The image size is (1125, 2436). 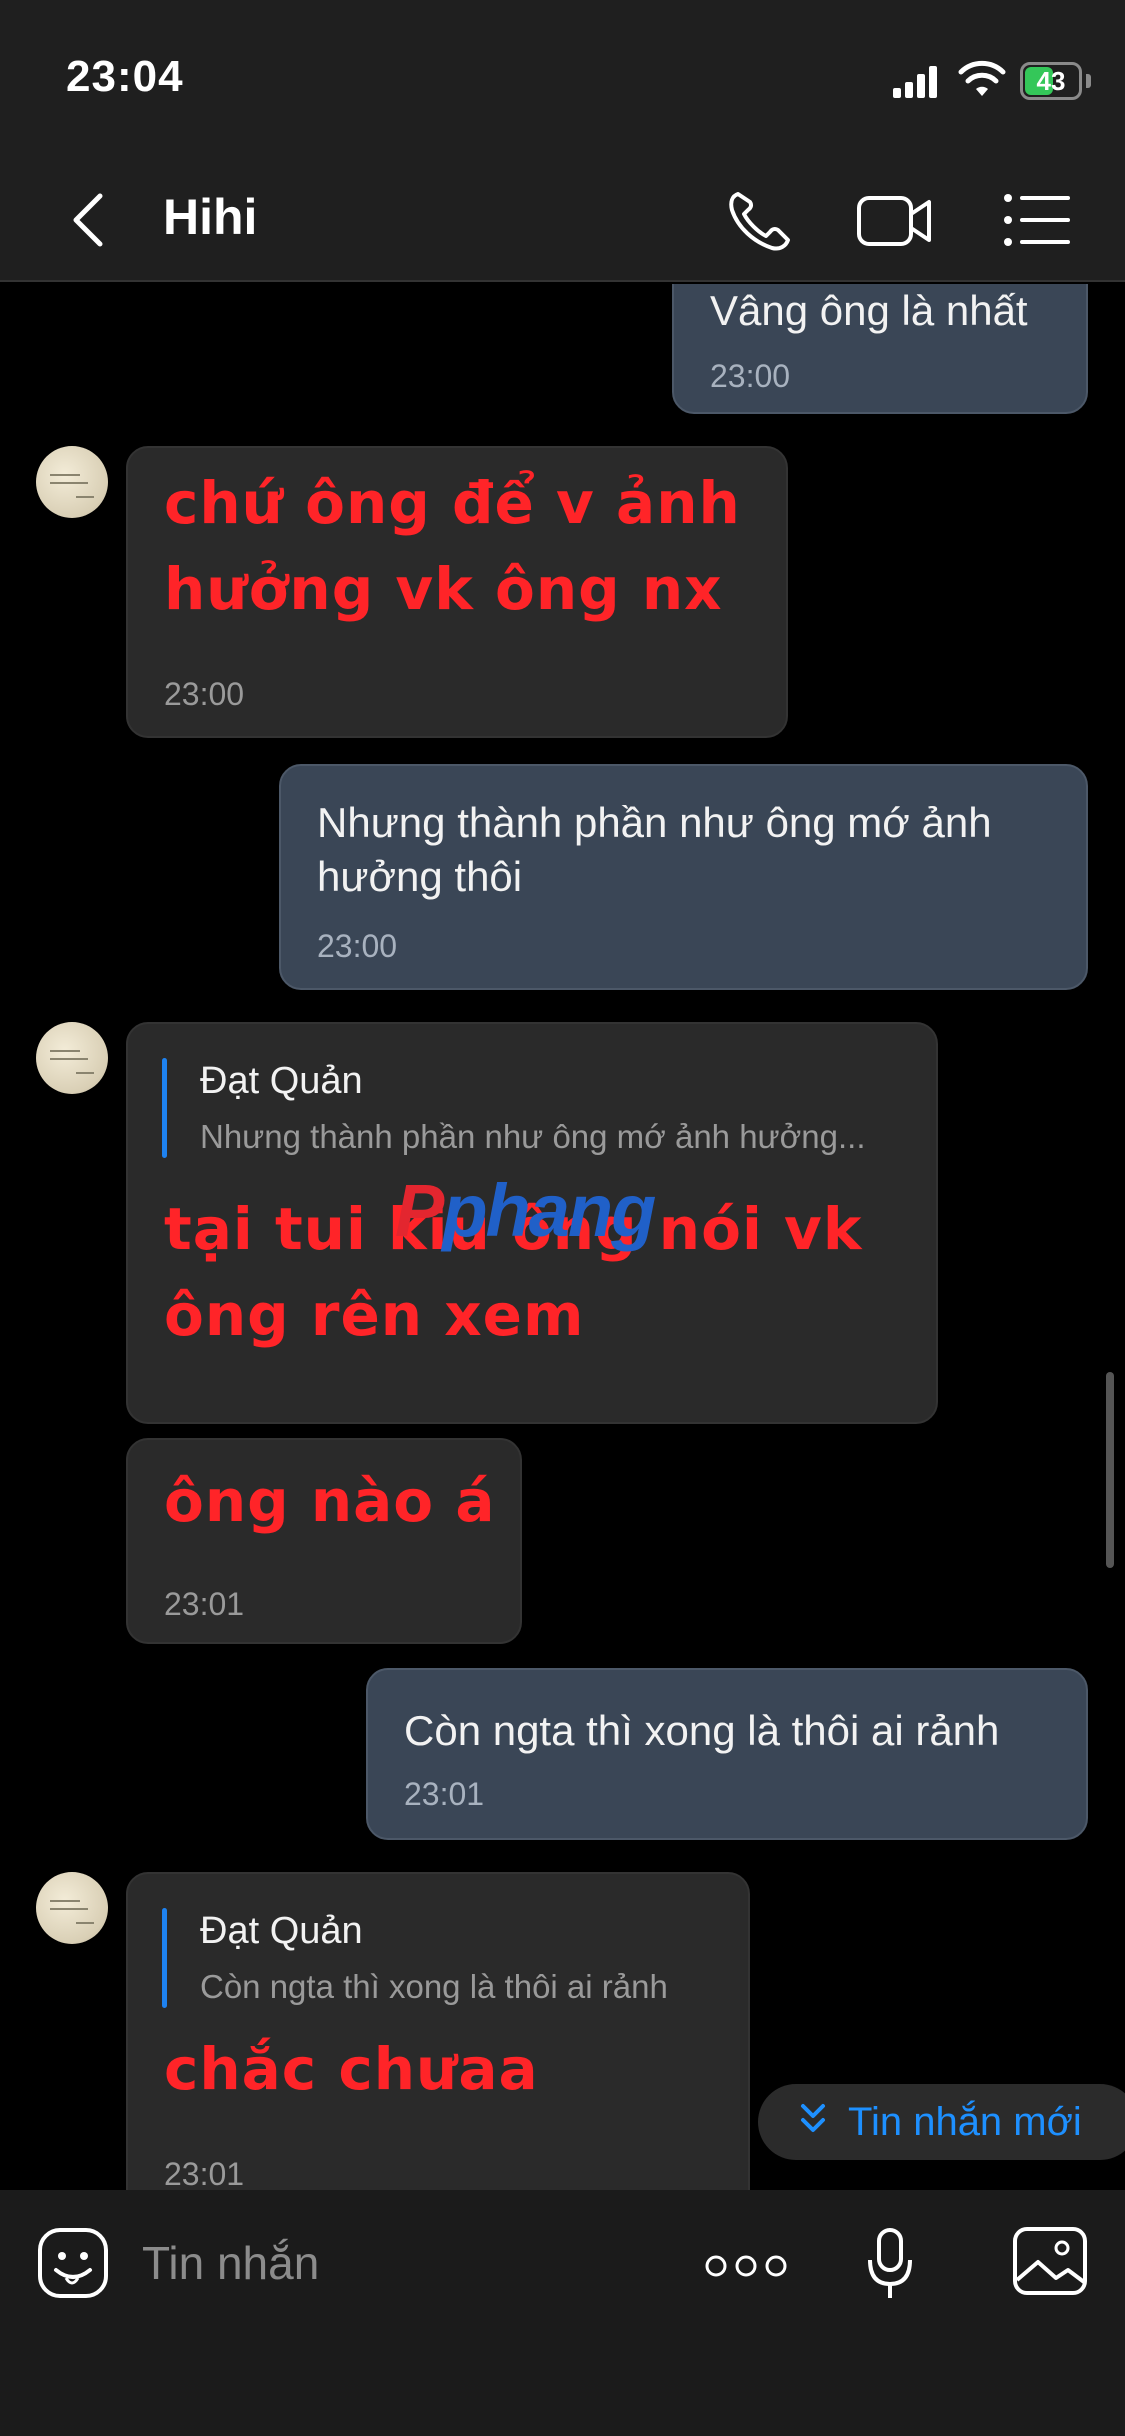 I want to click on incoming-message: chứ ông để v ảnh hưởng vk ông nx 23:00, so click(x=457, y=592).